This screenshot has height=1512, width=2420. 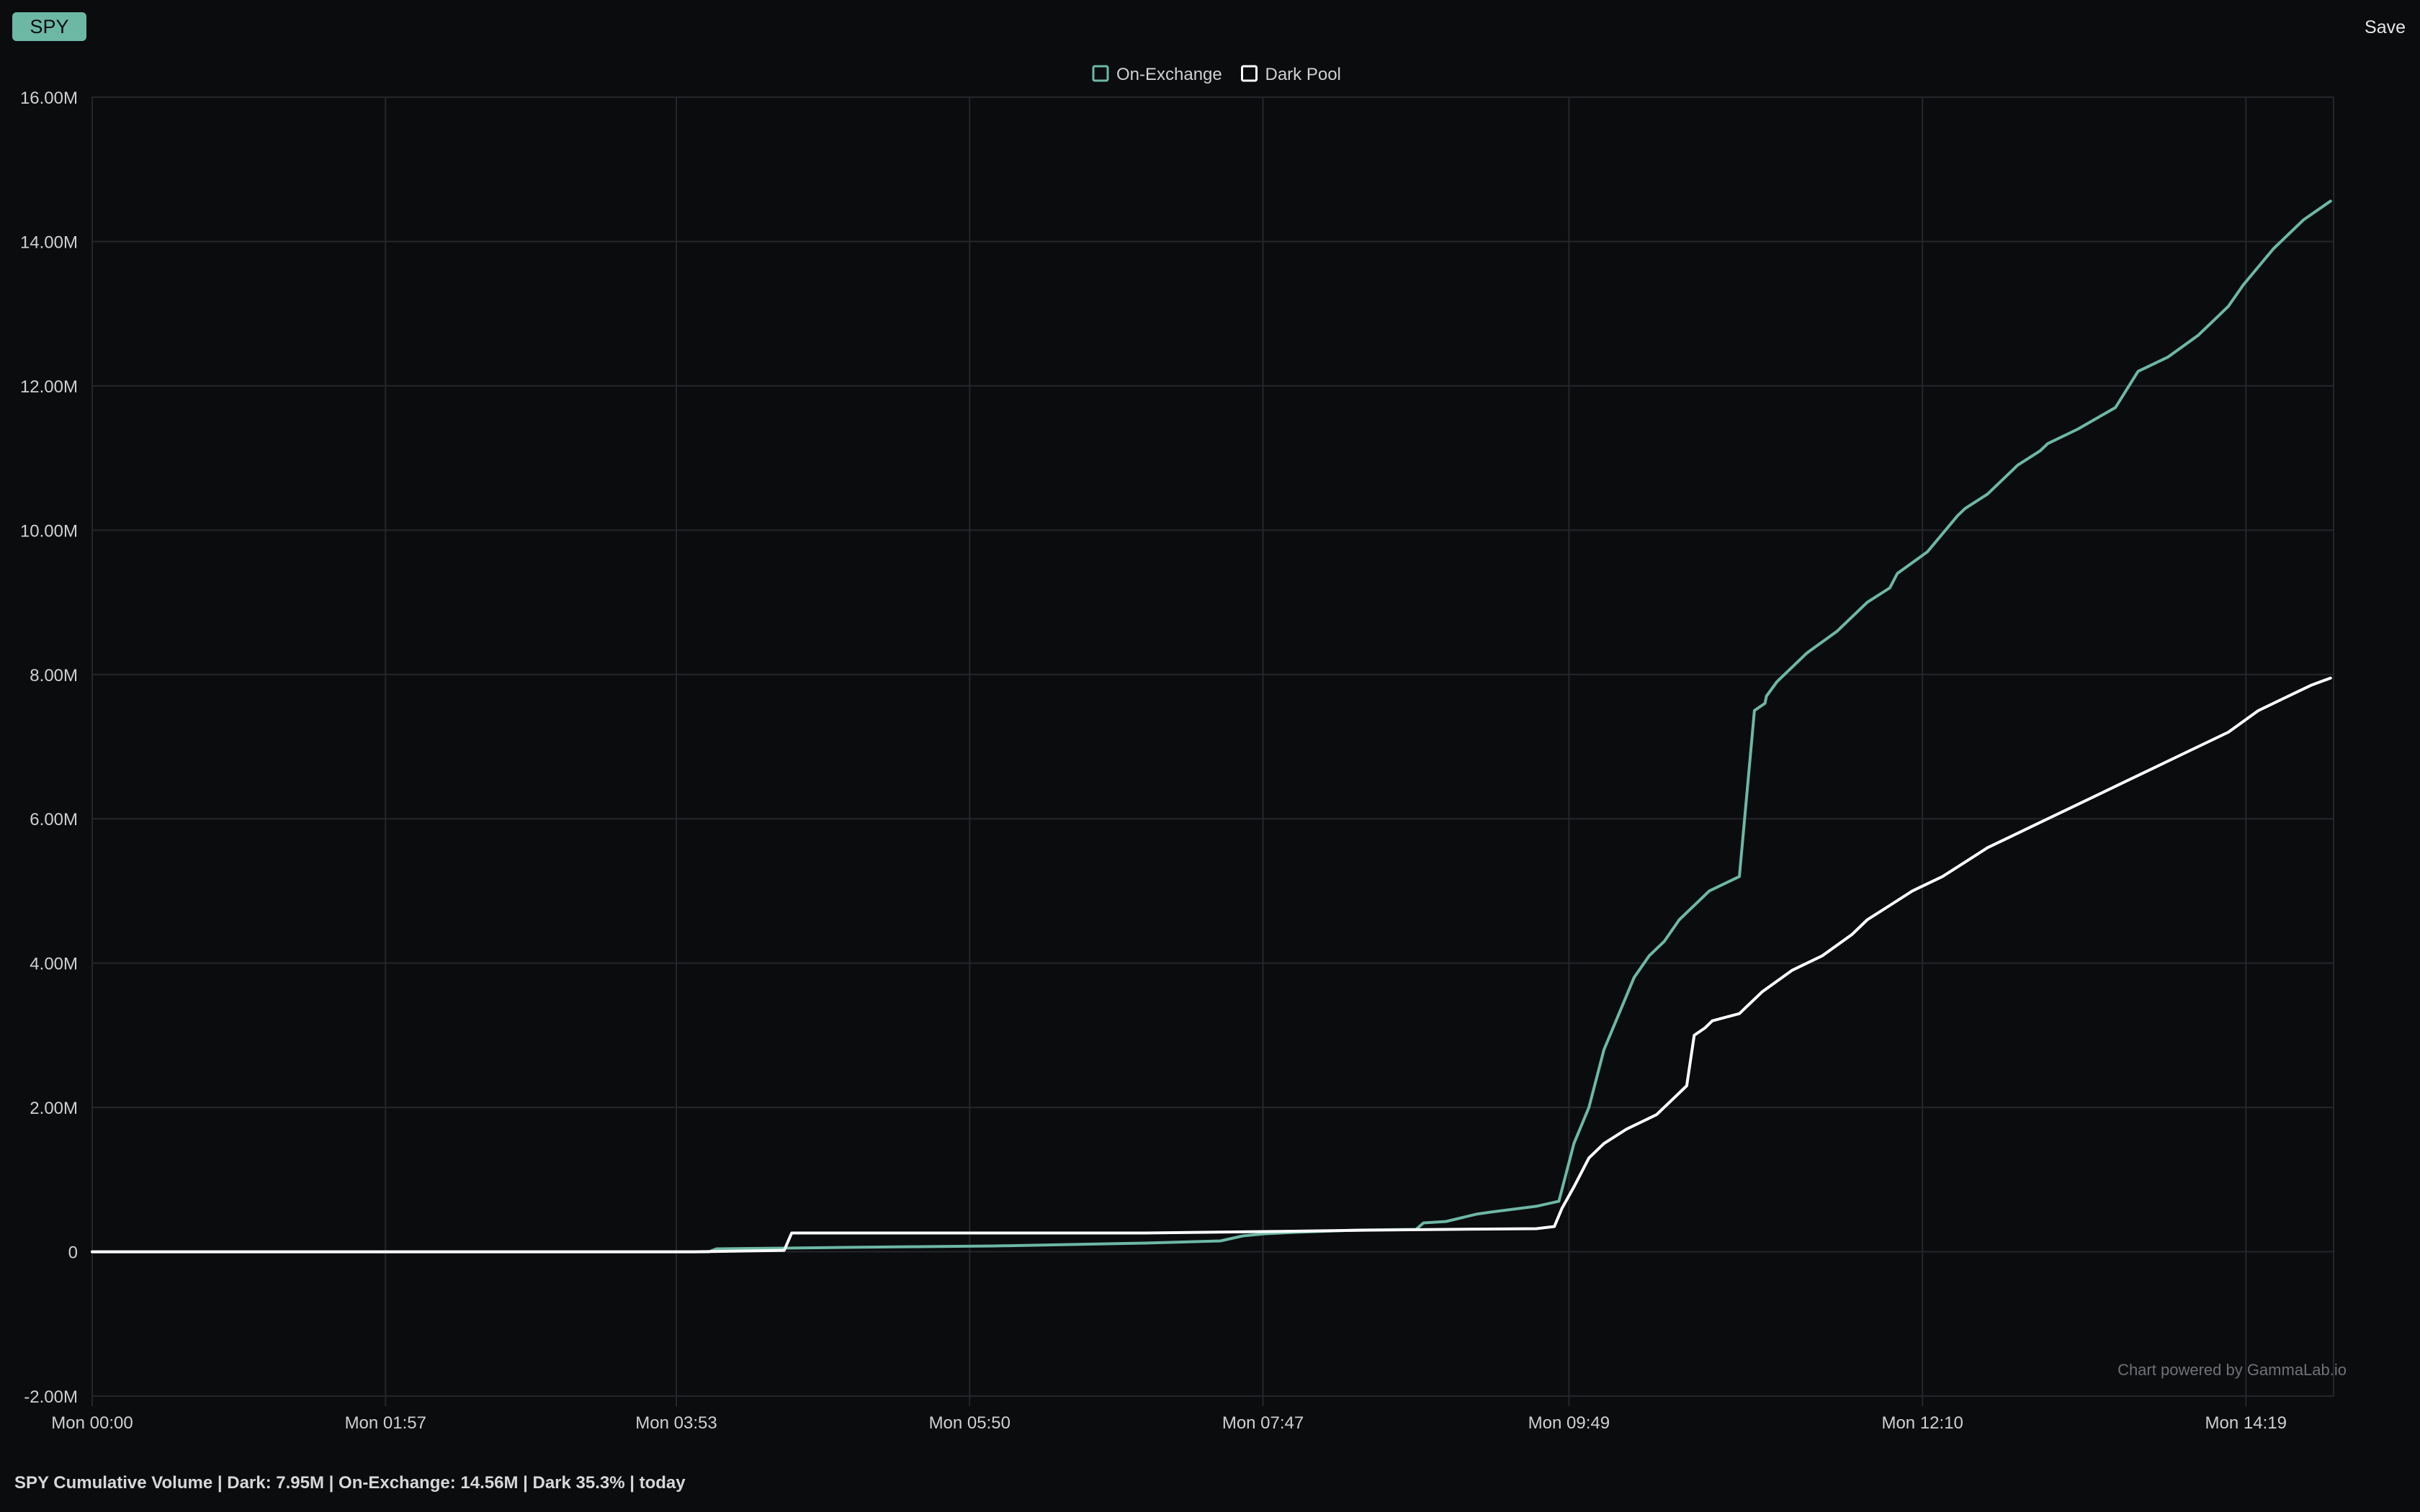 What do you see at coordinates (54, 819) in the screenshot?
I see `y-tick-label: 6.00M` at bounding box center [54, 819].